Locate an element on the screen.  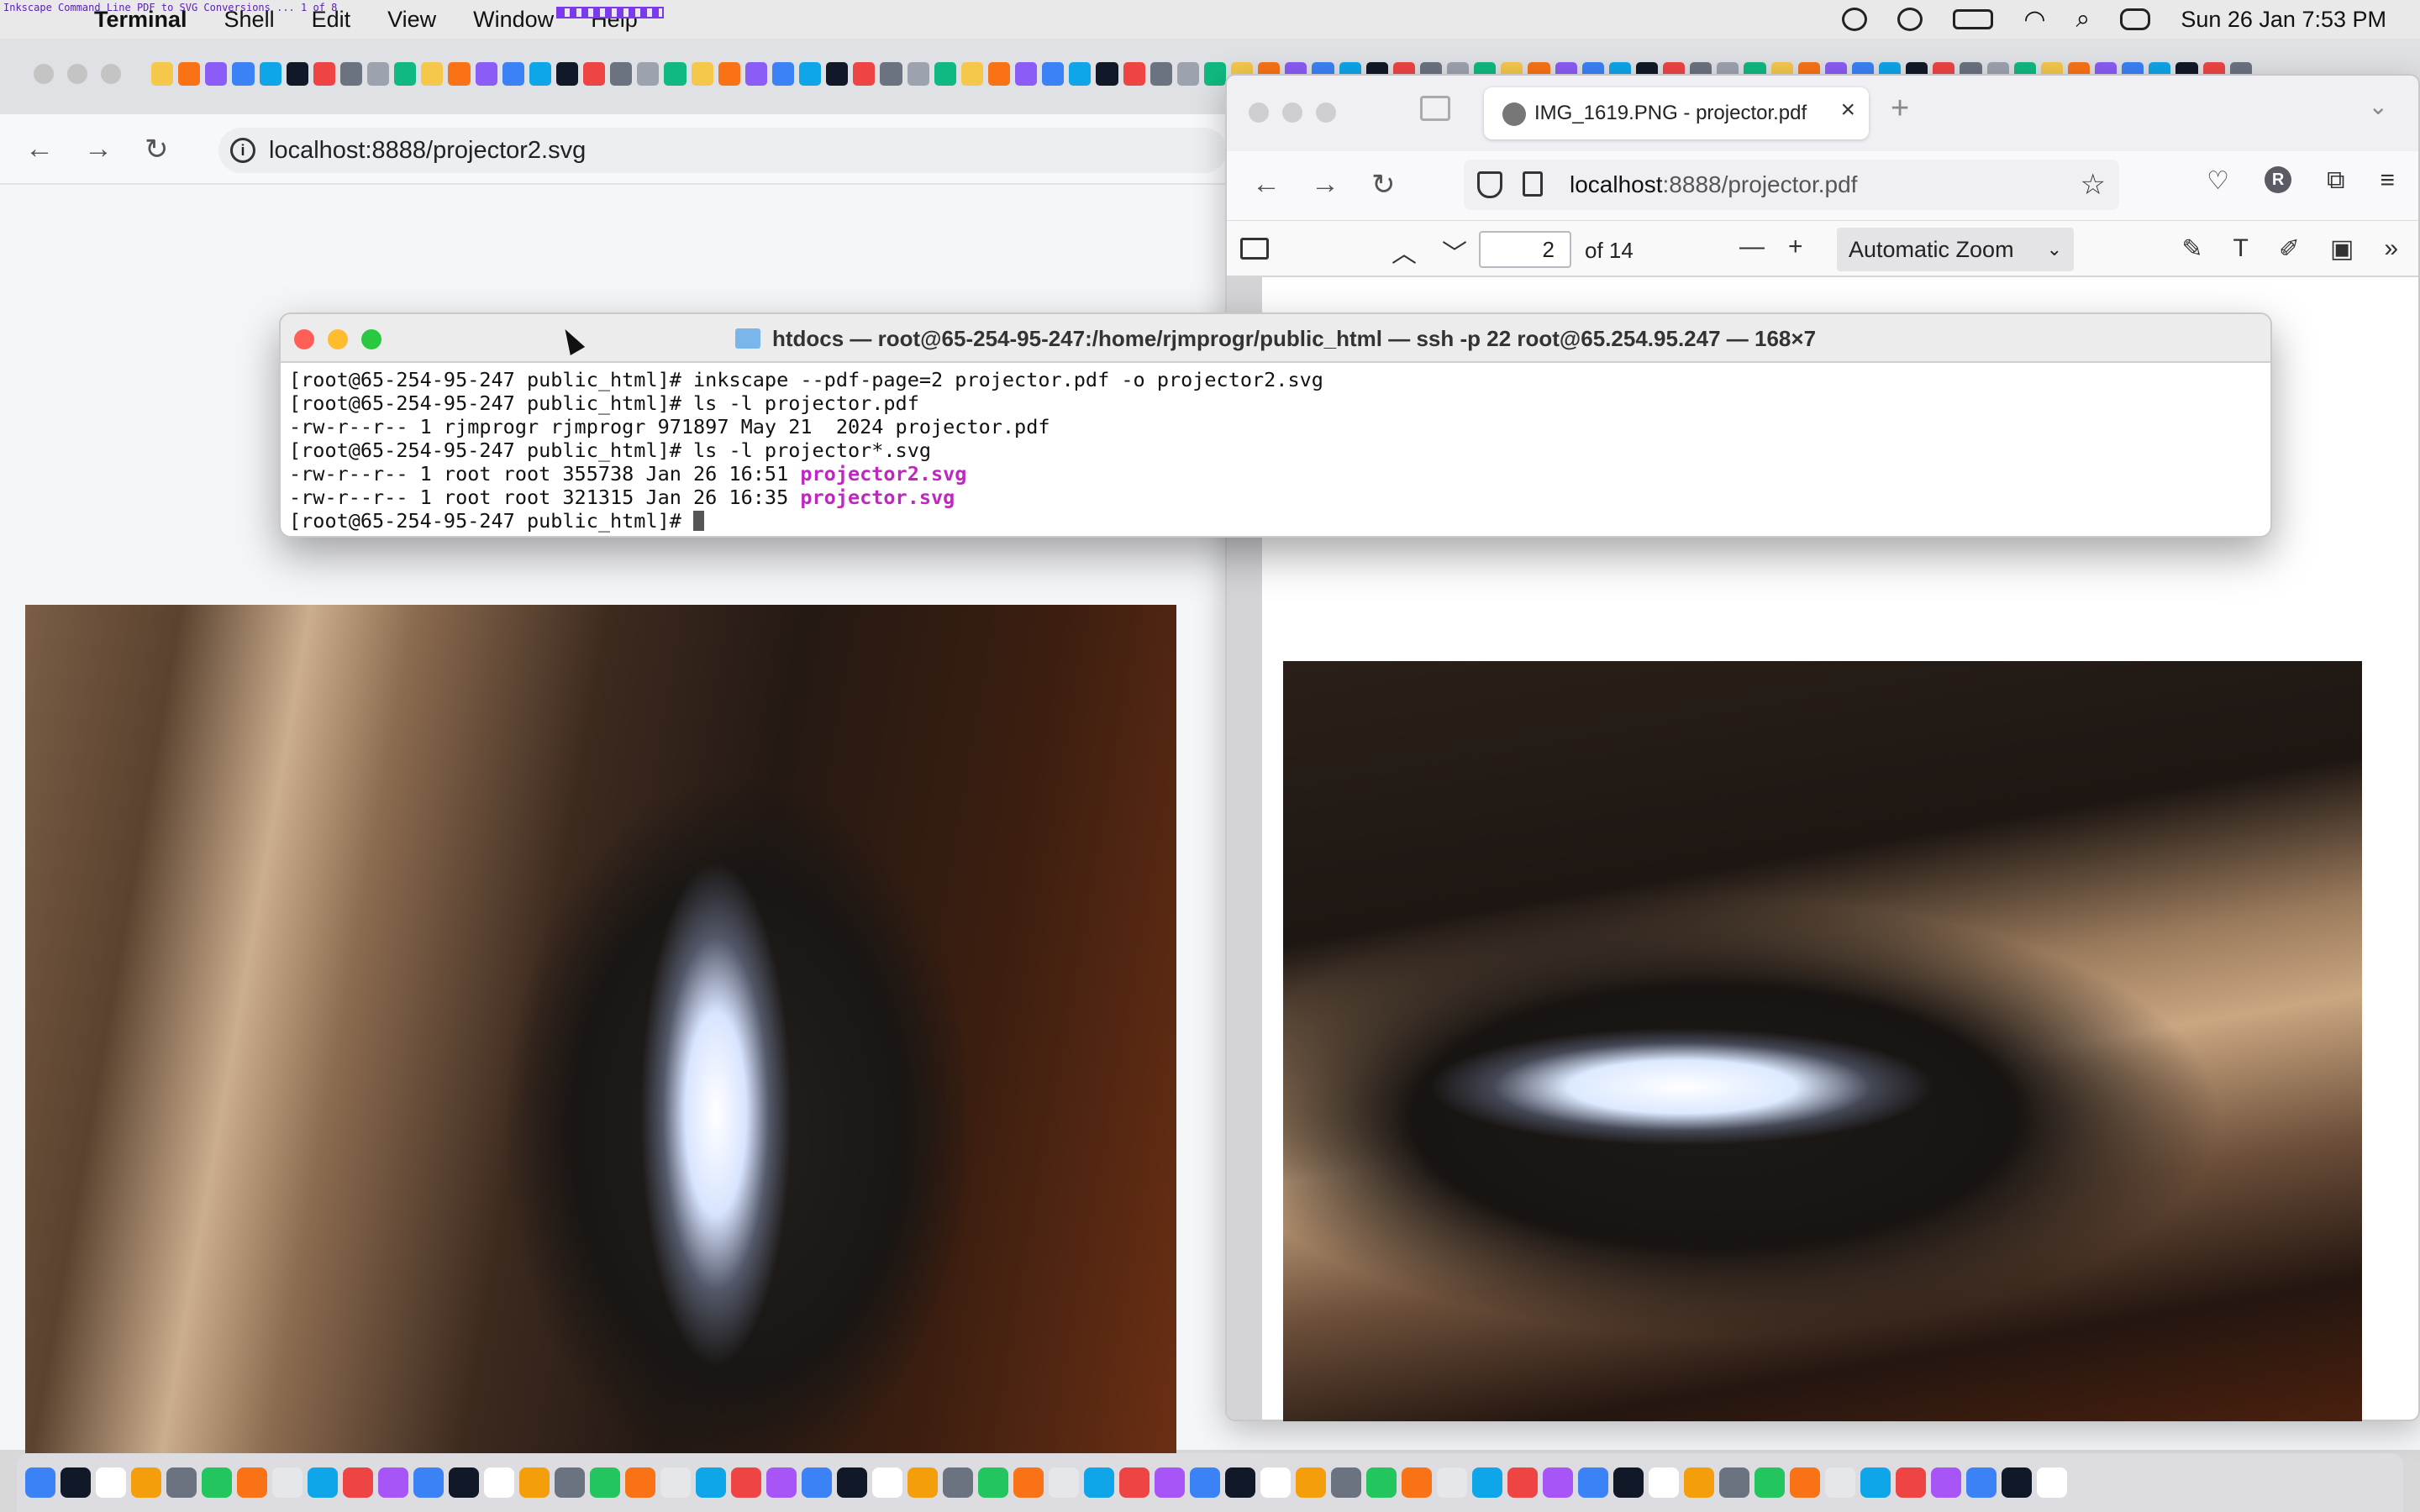
more-tools-icon: » is located at coordinates (2391, 249).